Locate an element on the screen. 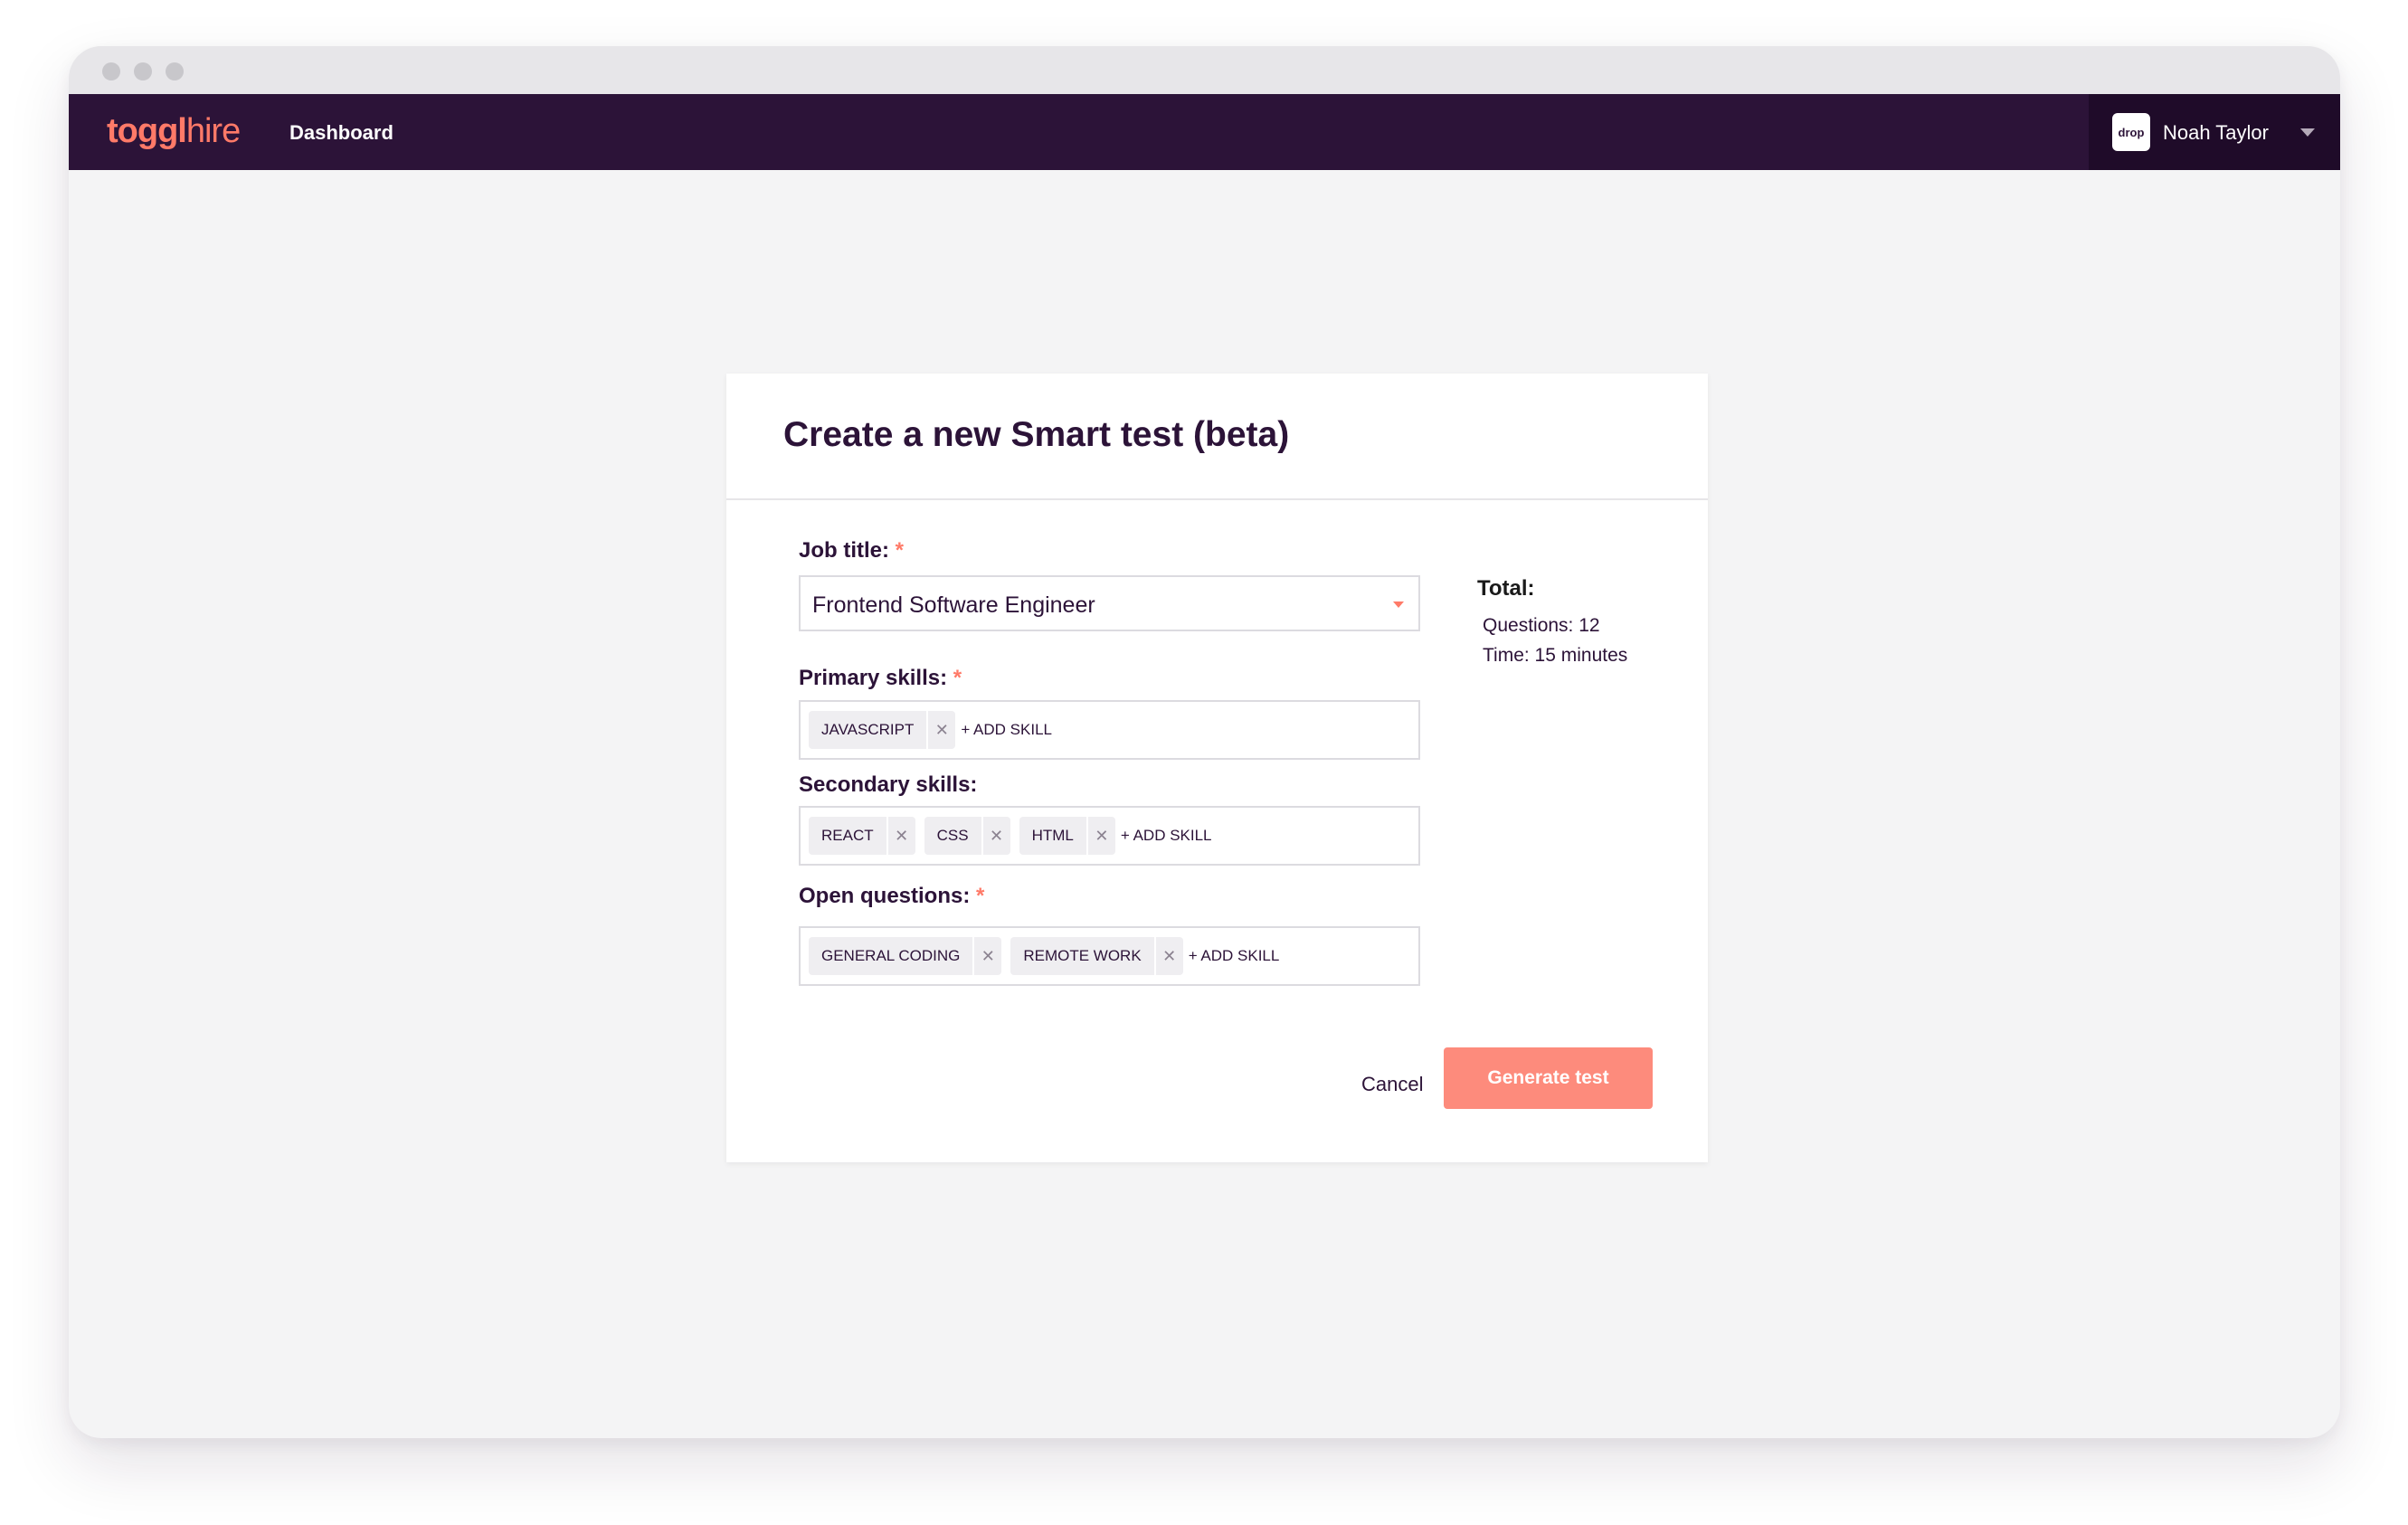 Image resolution: width=2408 pixels, height=1525 pixels. window-maximize-dot is located at coordinates (175, 71).